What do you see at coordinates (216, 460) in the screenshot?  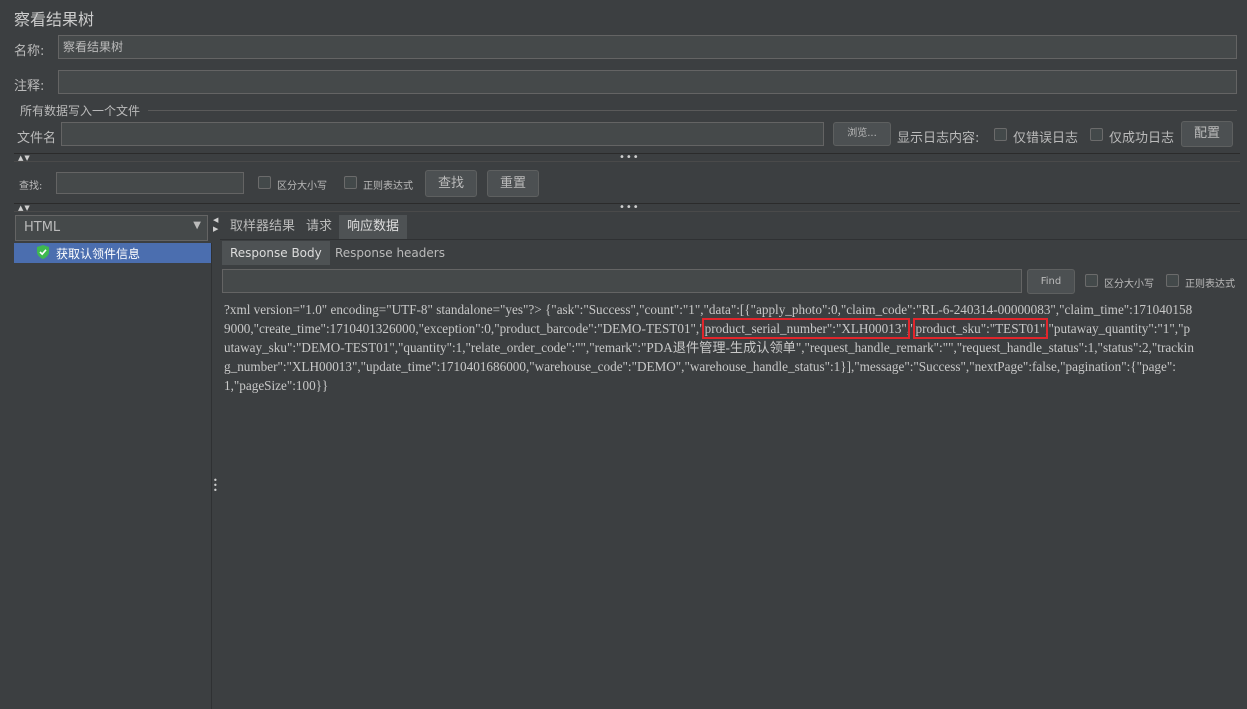 I see `split-handle-vertical: ◀ ▶ • • •` at bounding box center [216, 460].